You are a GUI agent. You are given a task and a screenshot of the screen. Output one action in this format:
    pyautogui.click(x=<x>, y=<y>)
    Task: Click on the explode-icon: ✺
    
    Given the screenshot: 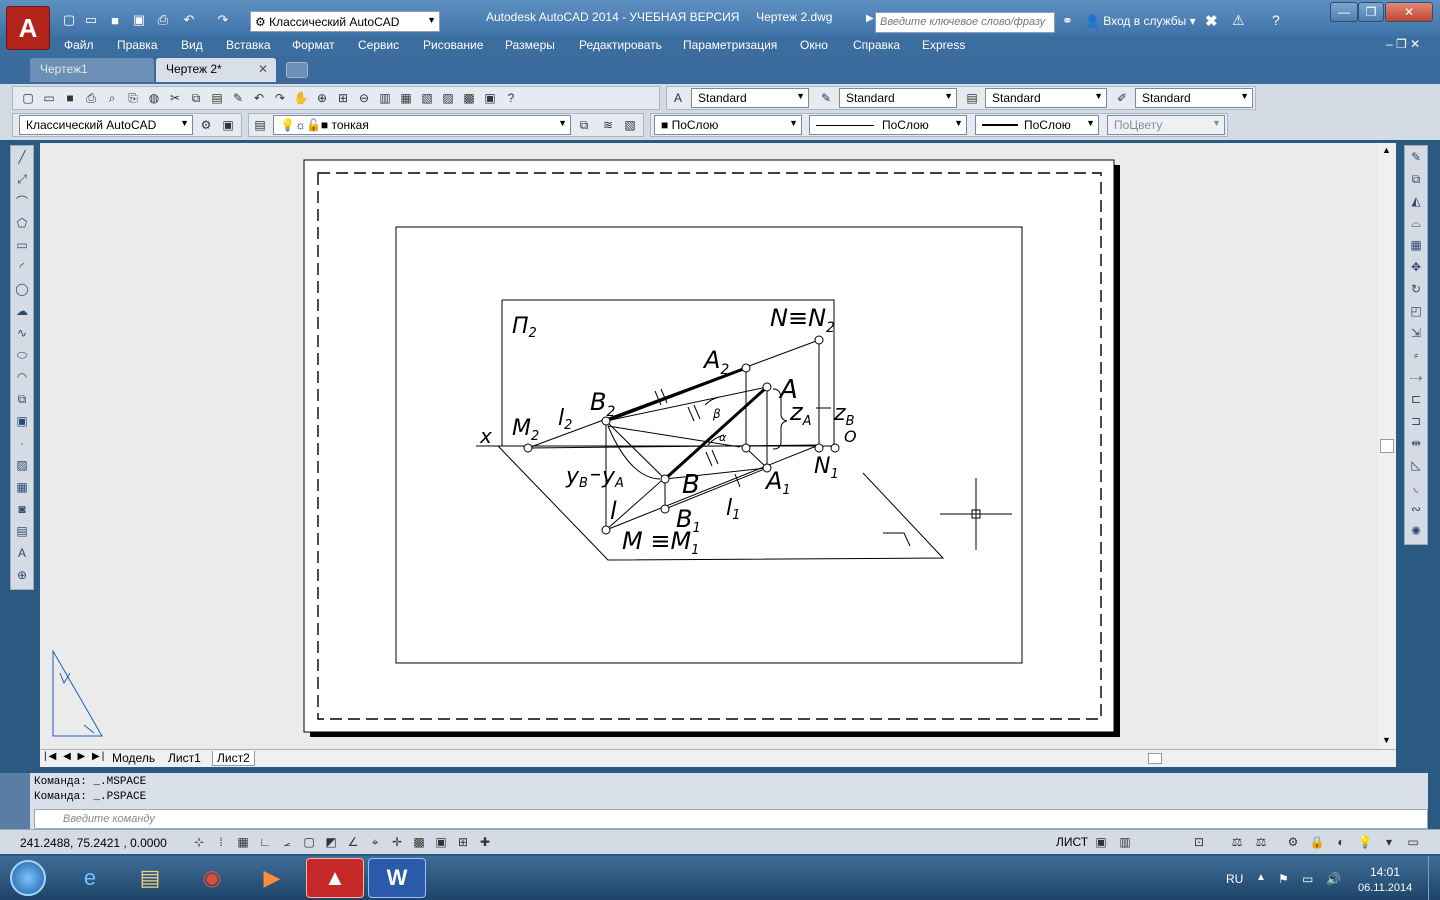 What is the action you would take?
    pyautogui.click(x=1416, y=531)
    